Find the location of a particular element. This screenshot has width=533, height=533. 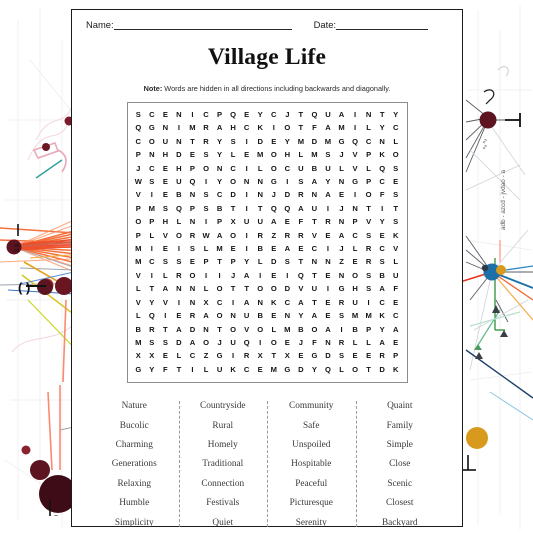

date-field-group: Date: is located at coordinates (371, 24).